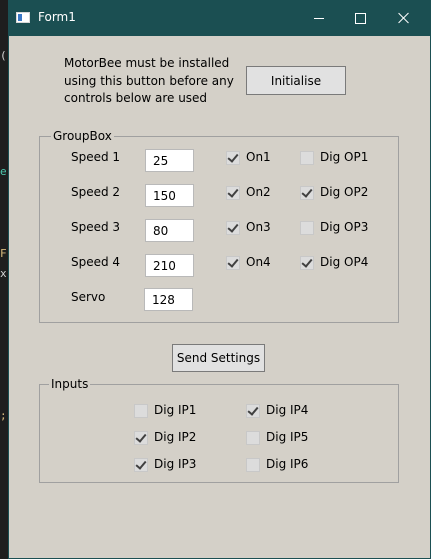 The height and width of the screenshot is (559, 431). I want to click on minimize-icon, so click(319, 18).